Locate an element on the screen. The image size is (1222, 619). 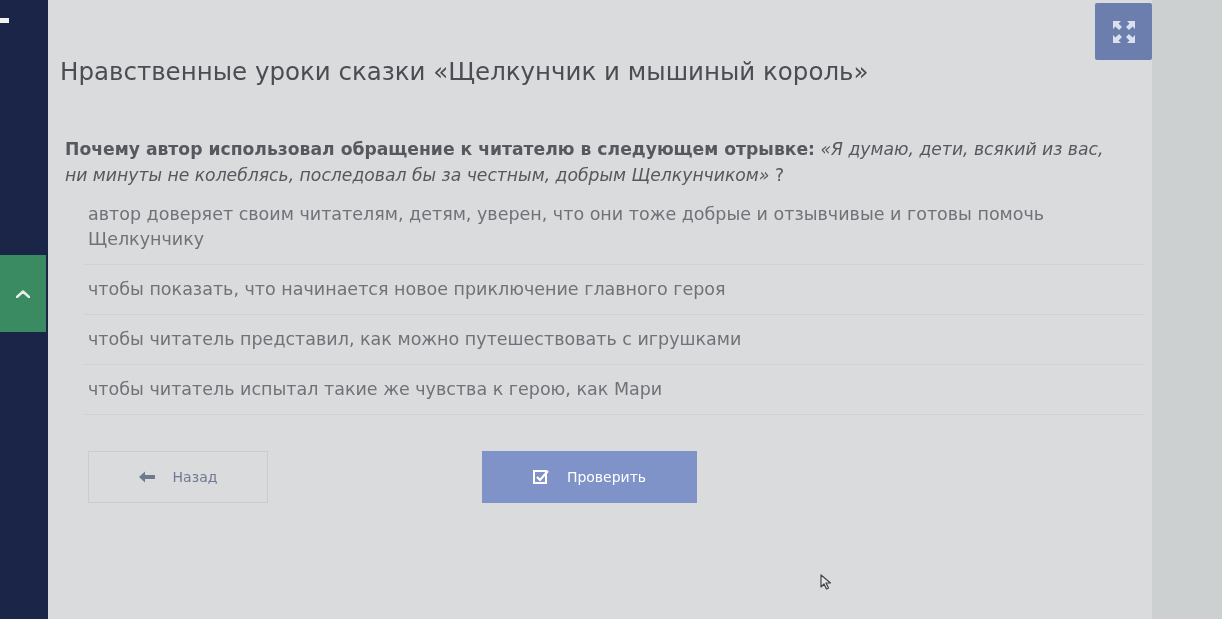
dash-icon is located at coordinates (4, 20).